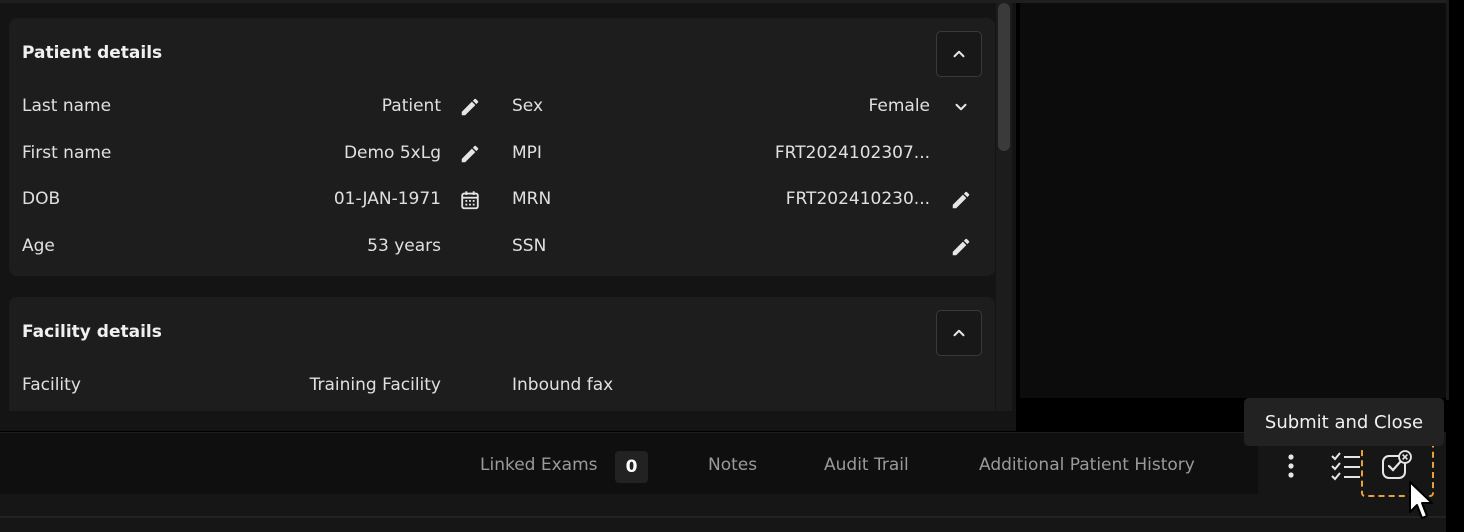 The width and height of the screenshot is (1464, 532). I want to click on facility-value: Training Facility, so click(375, 385).